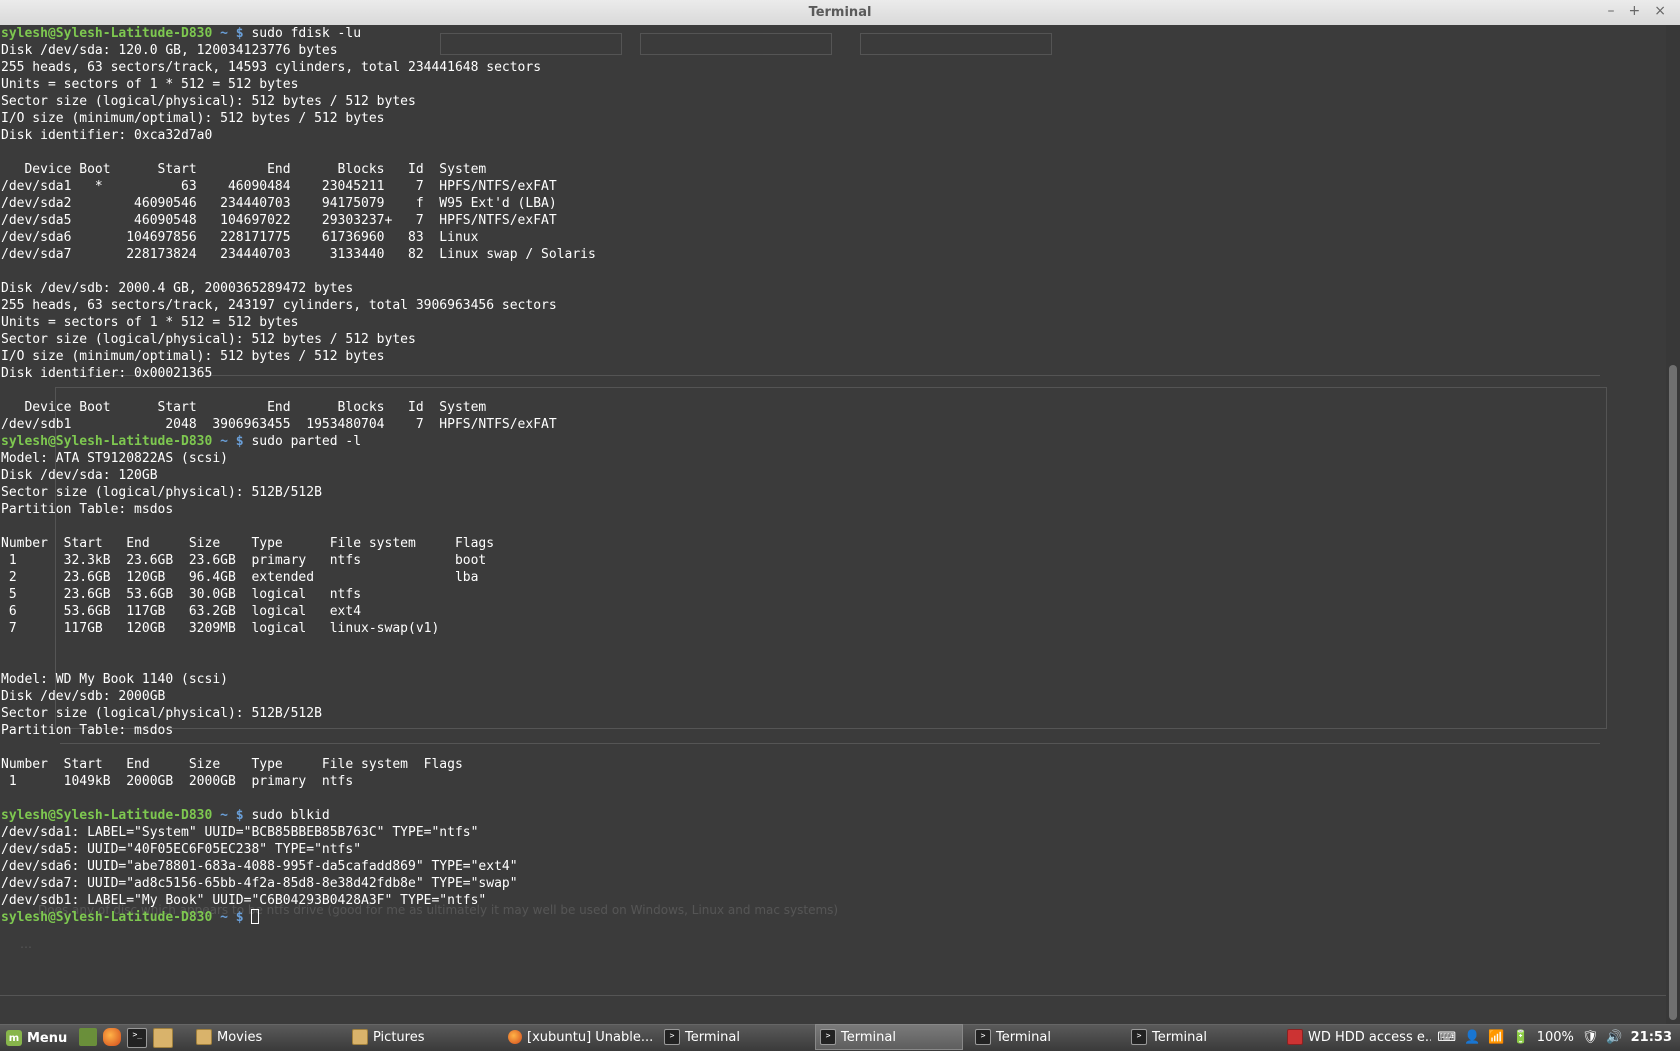  I want to click on maximize-button: +, so click(1635, 11).